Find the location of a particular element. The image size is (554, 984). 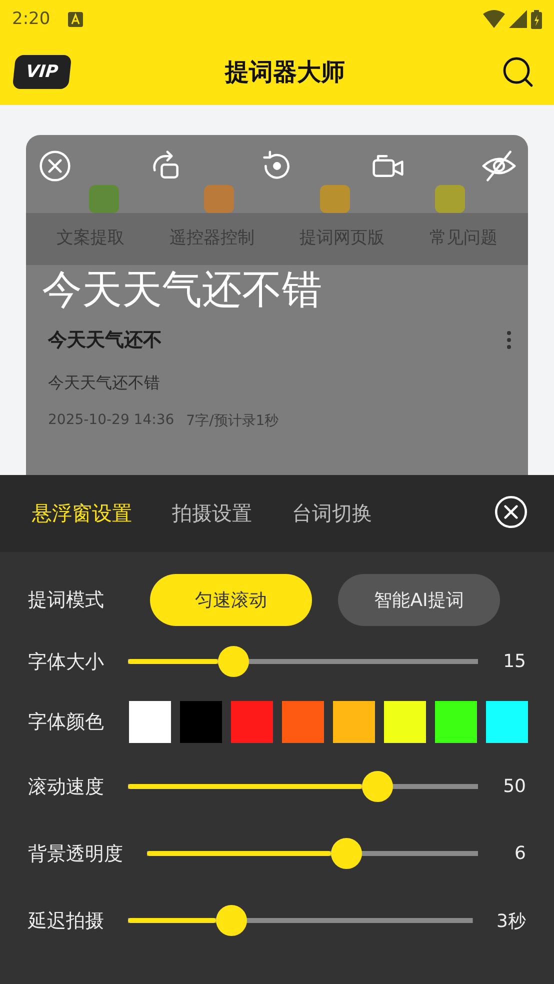

status-time: 2:20 is located at coordinates (31, 19).